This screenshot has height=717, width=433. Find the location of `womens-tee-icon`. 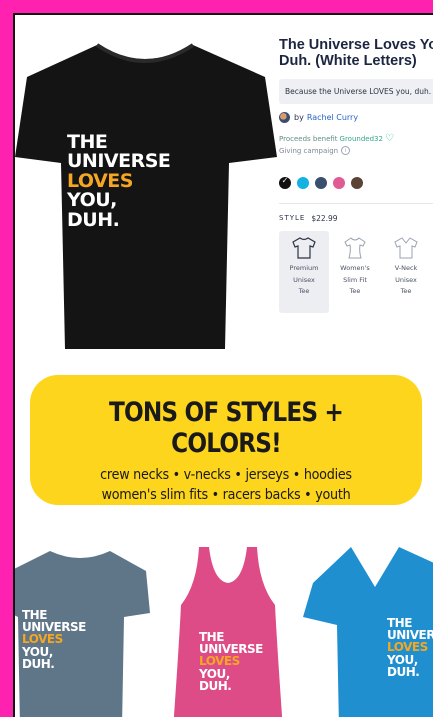

womens-tee-icon is located at coordinates (355, 248).